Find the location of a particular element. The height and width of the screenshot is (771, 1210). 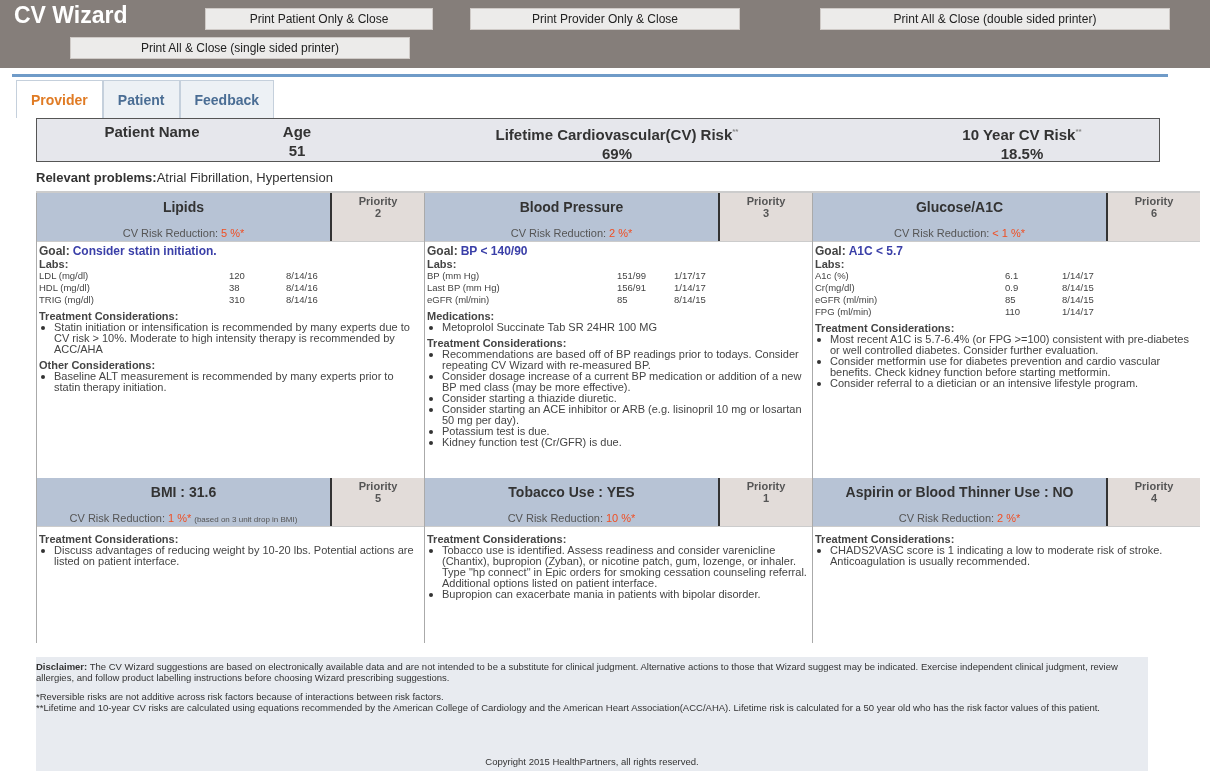

card-title: Lipids is located at coordinates (183, 207).